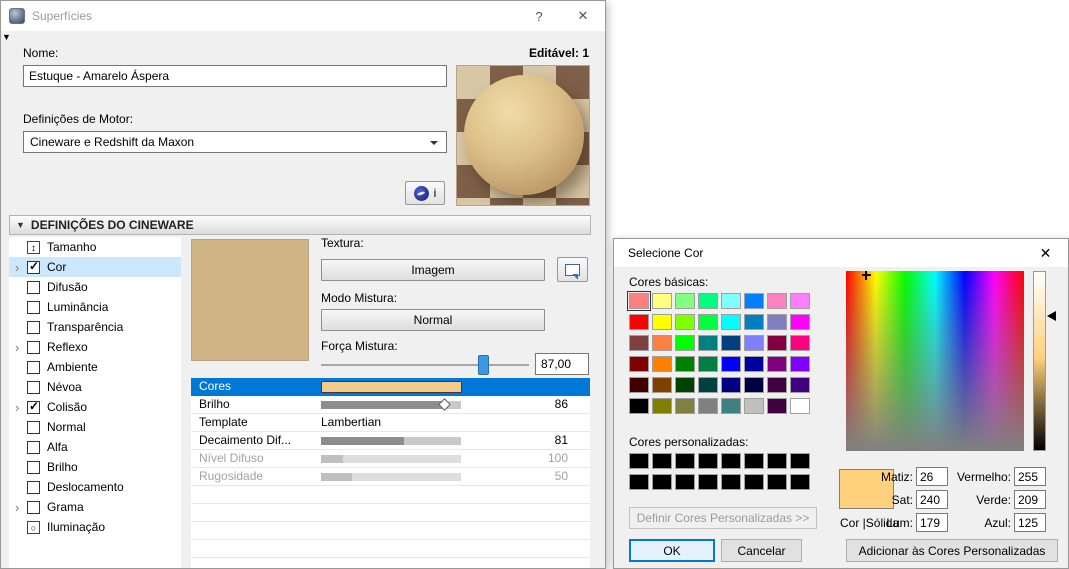 This screenshot has width=1069, height=569. What do you see at coordinates (425, 193) in the screenshot?
I see `cineware-info-button: i` at bounding box center [425, 193].